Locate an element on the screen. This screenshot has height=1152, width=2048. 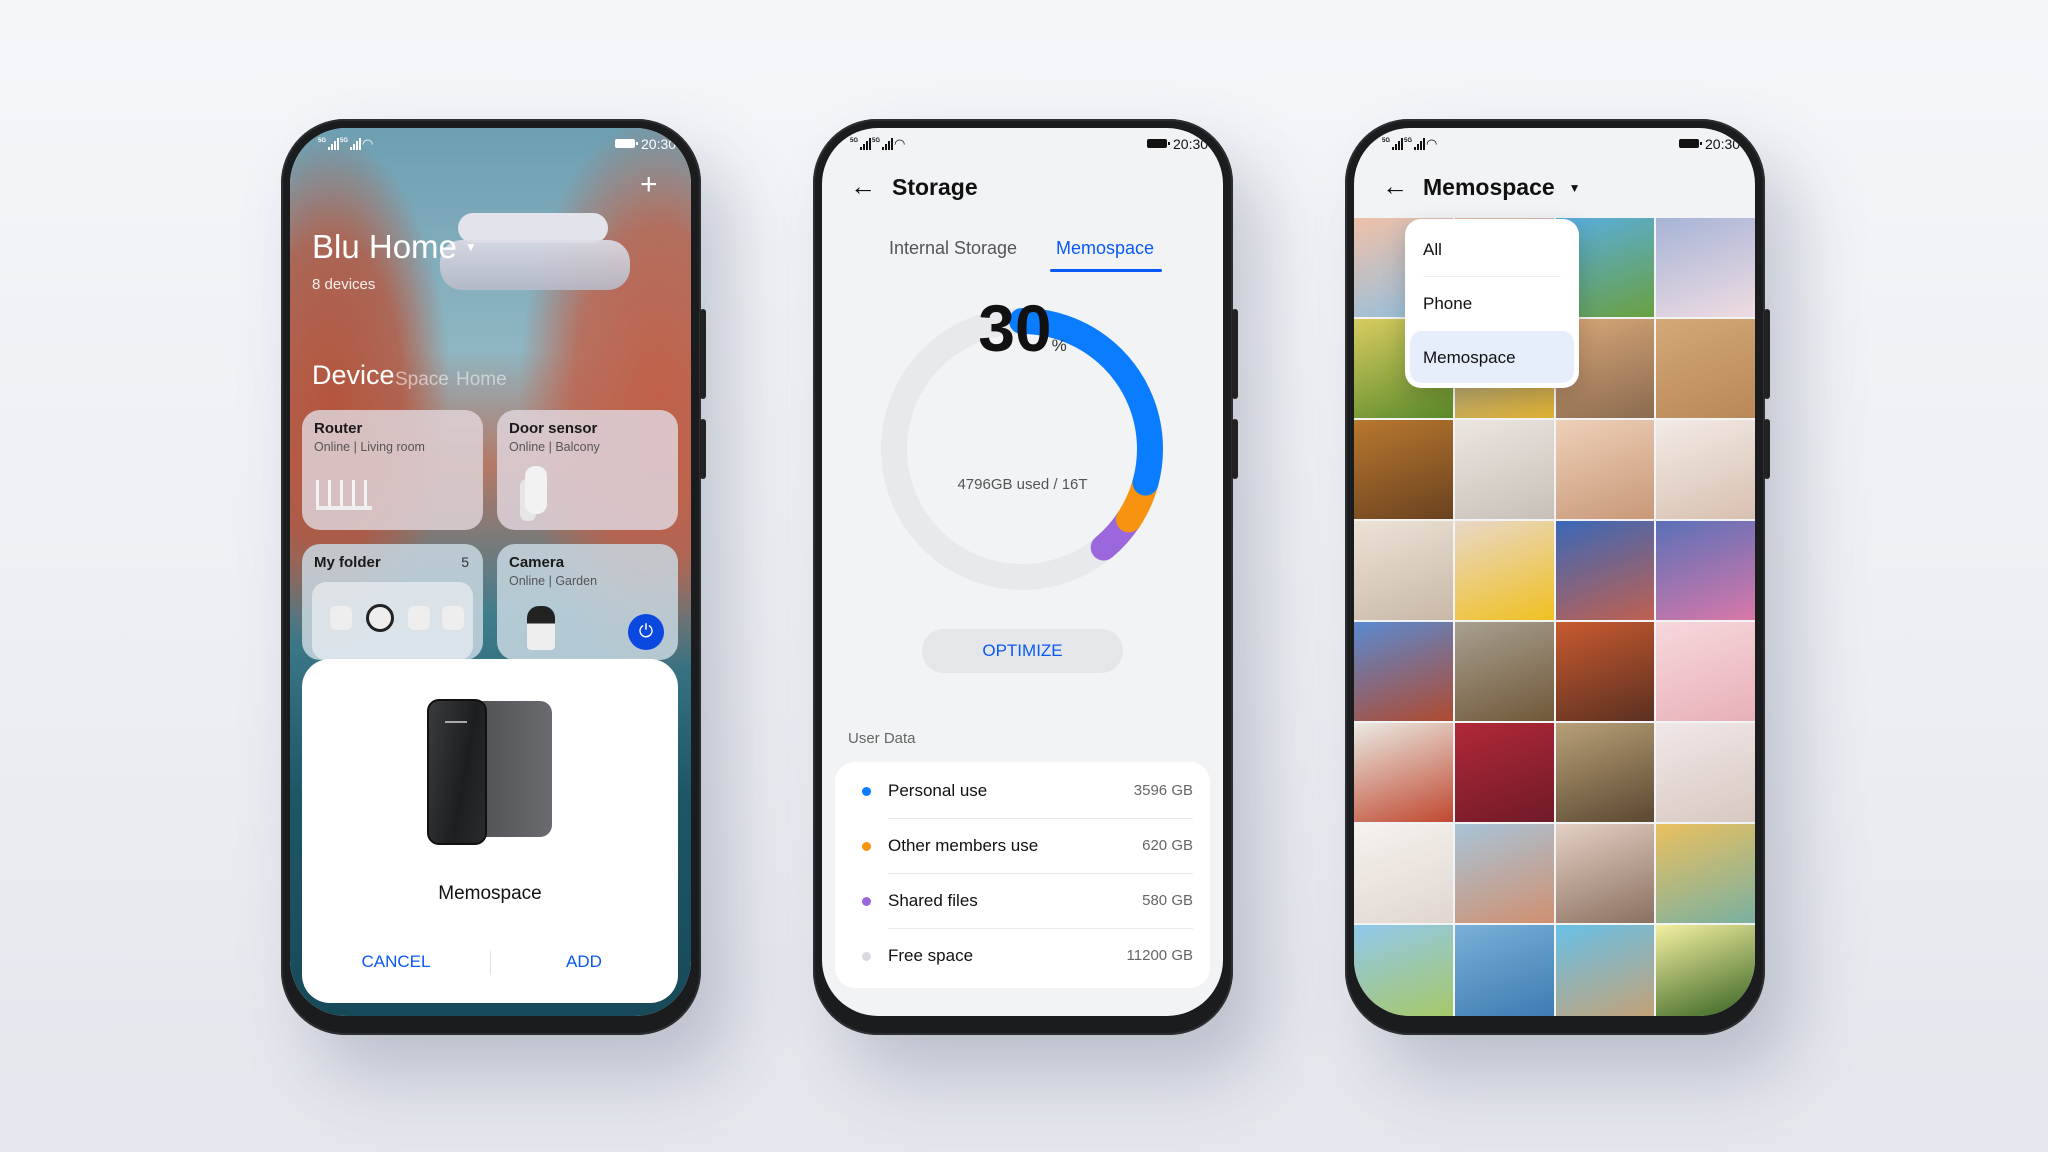
home-title: Blu Home is located at coordinates (384, 246).